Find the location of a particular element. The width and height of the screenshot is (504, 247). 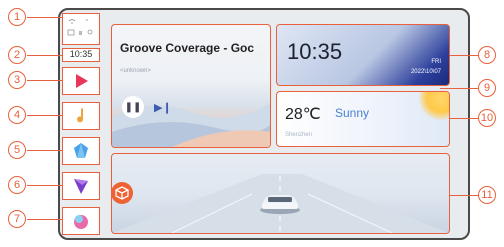

app-gem is located at coordinates (81, 151).